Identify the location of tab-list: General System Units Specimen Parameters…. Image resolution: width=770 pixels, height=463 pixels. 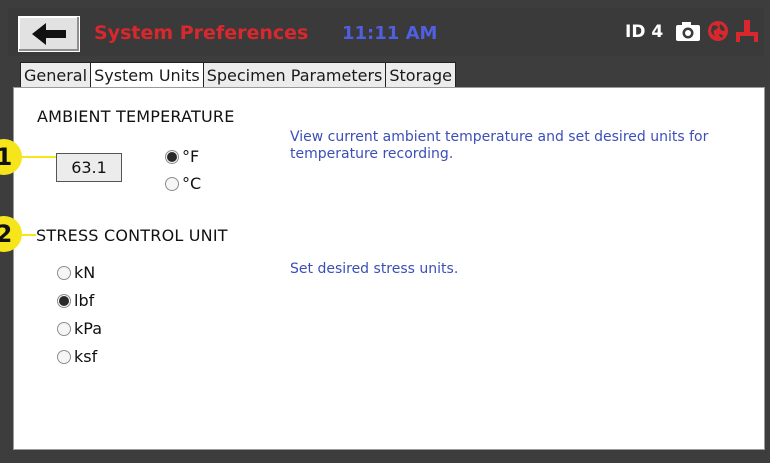
(238, 75).